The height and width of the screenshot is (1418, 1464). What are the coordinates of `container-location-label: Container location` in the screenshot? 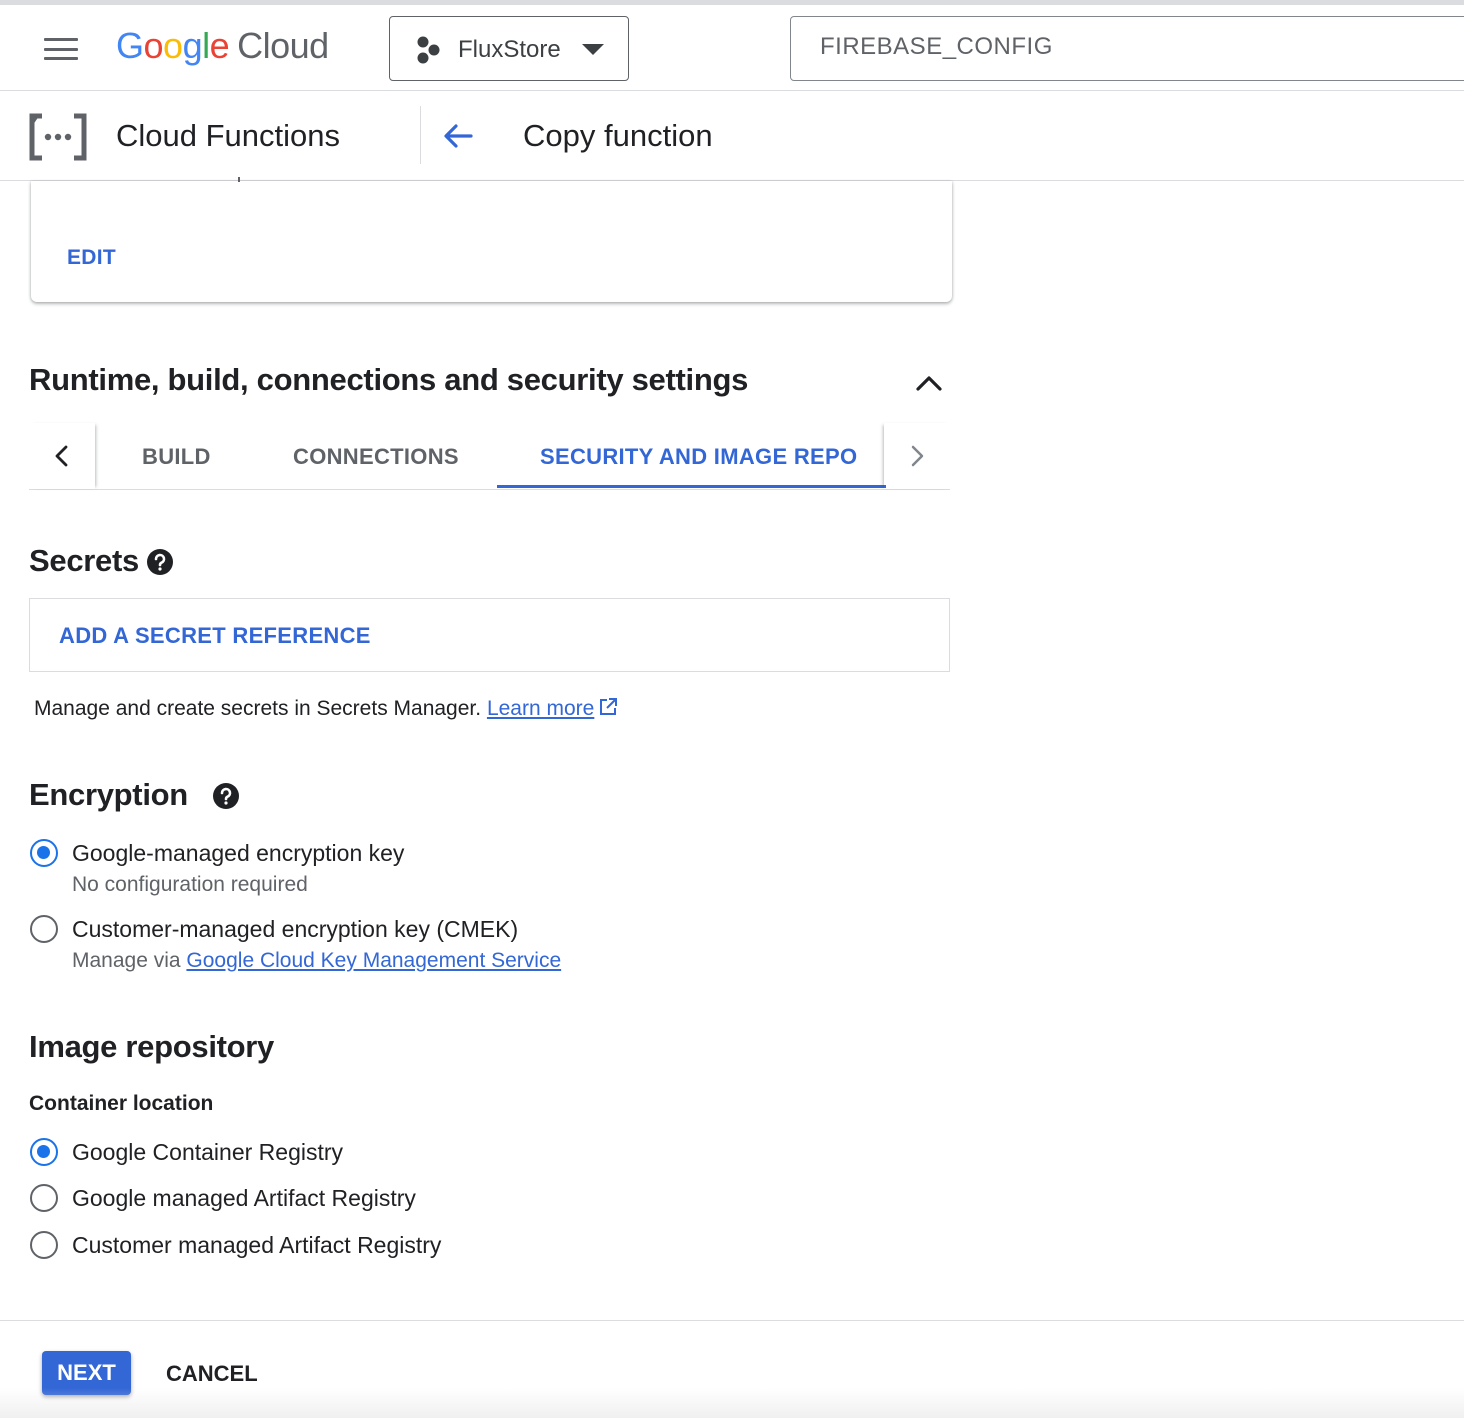 It's located at (121, 1103).